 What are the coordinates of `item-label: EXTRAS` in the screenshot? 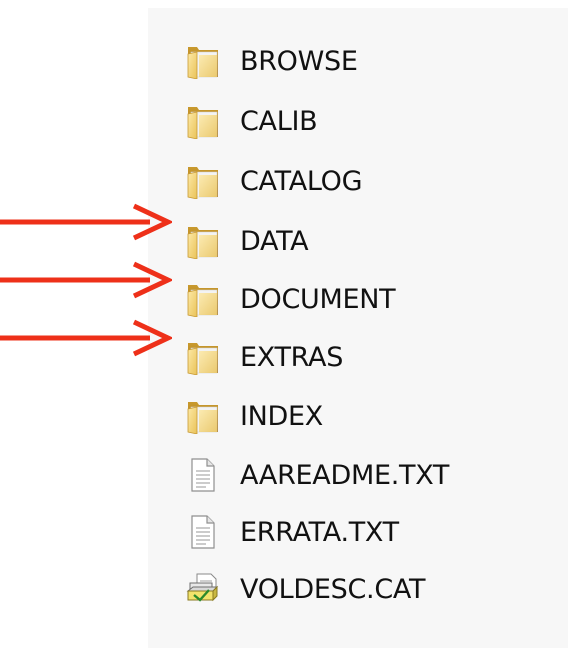 It's located at (292, 357).